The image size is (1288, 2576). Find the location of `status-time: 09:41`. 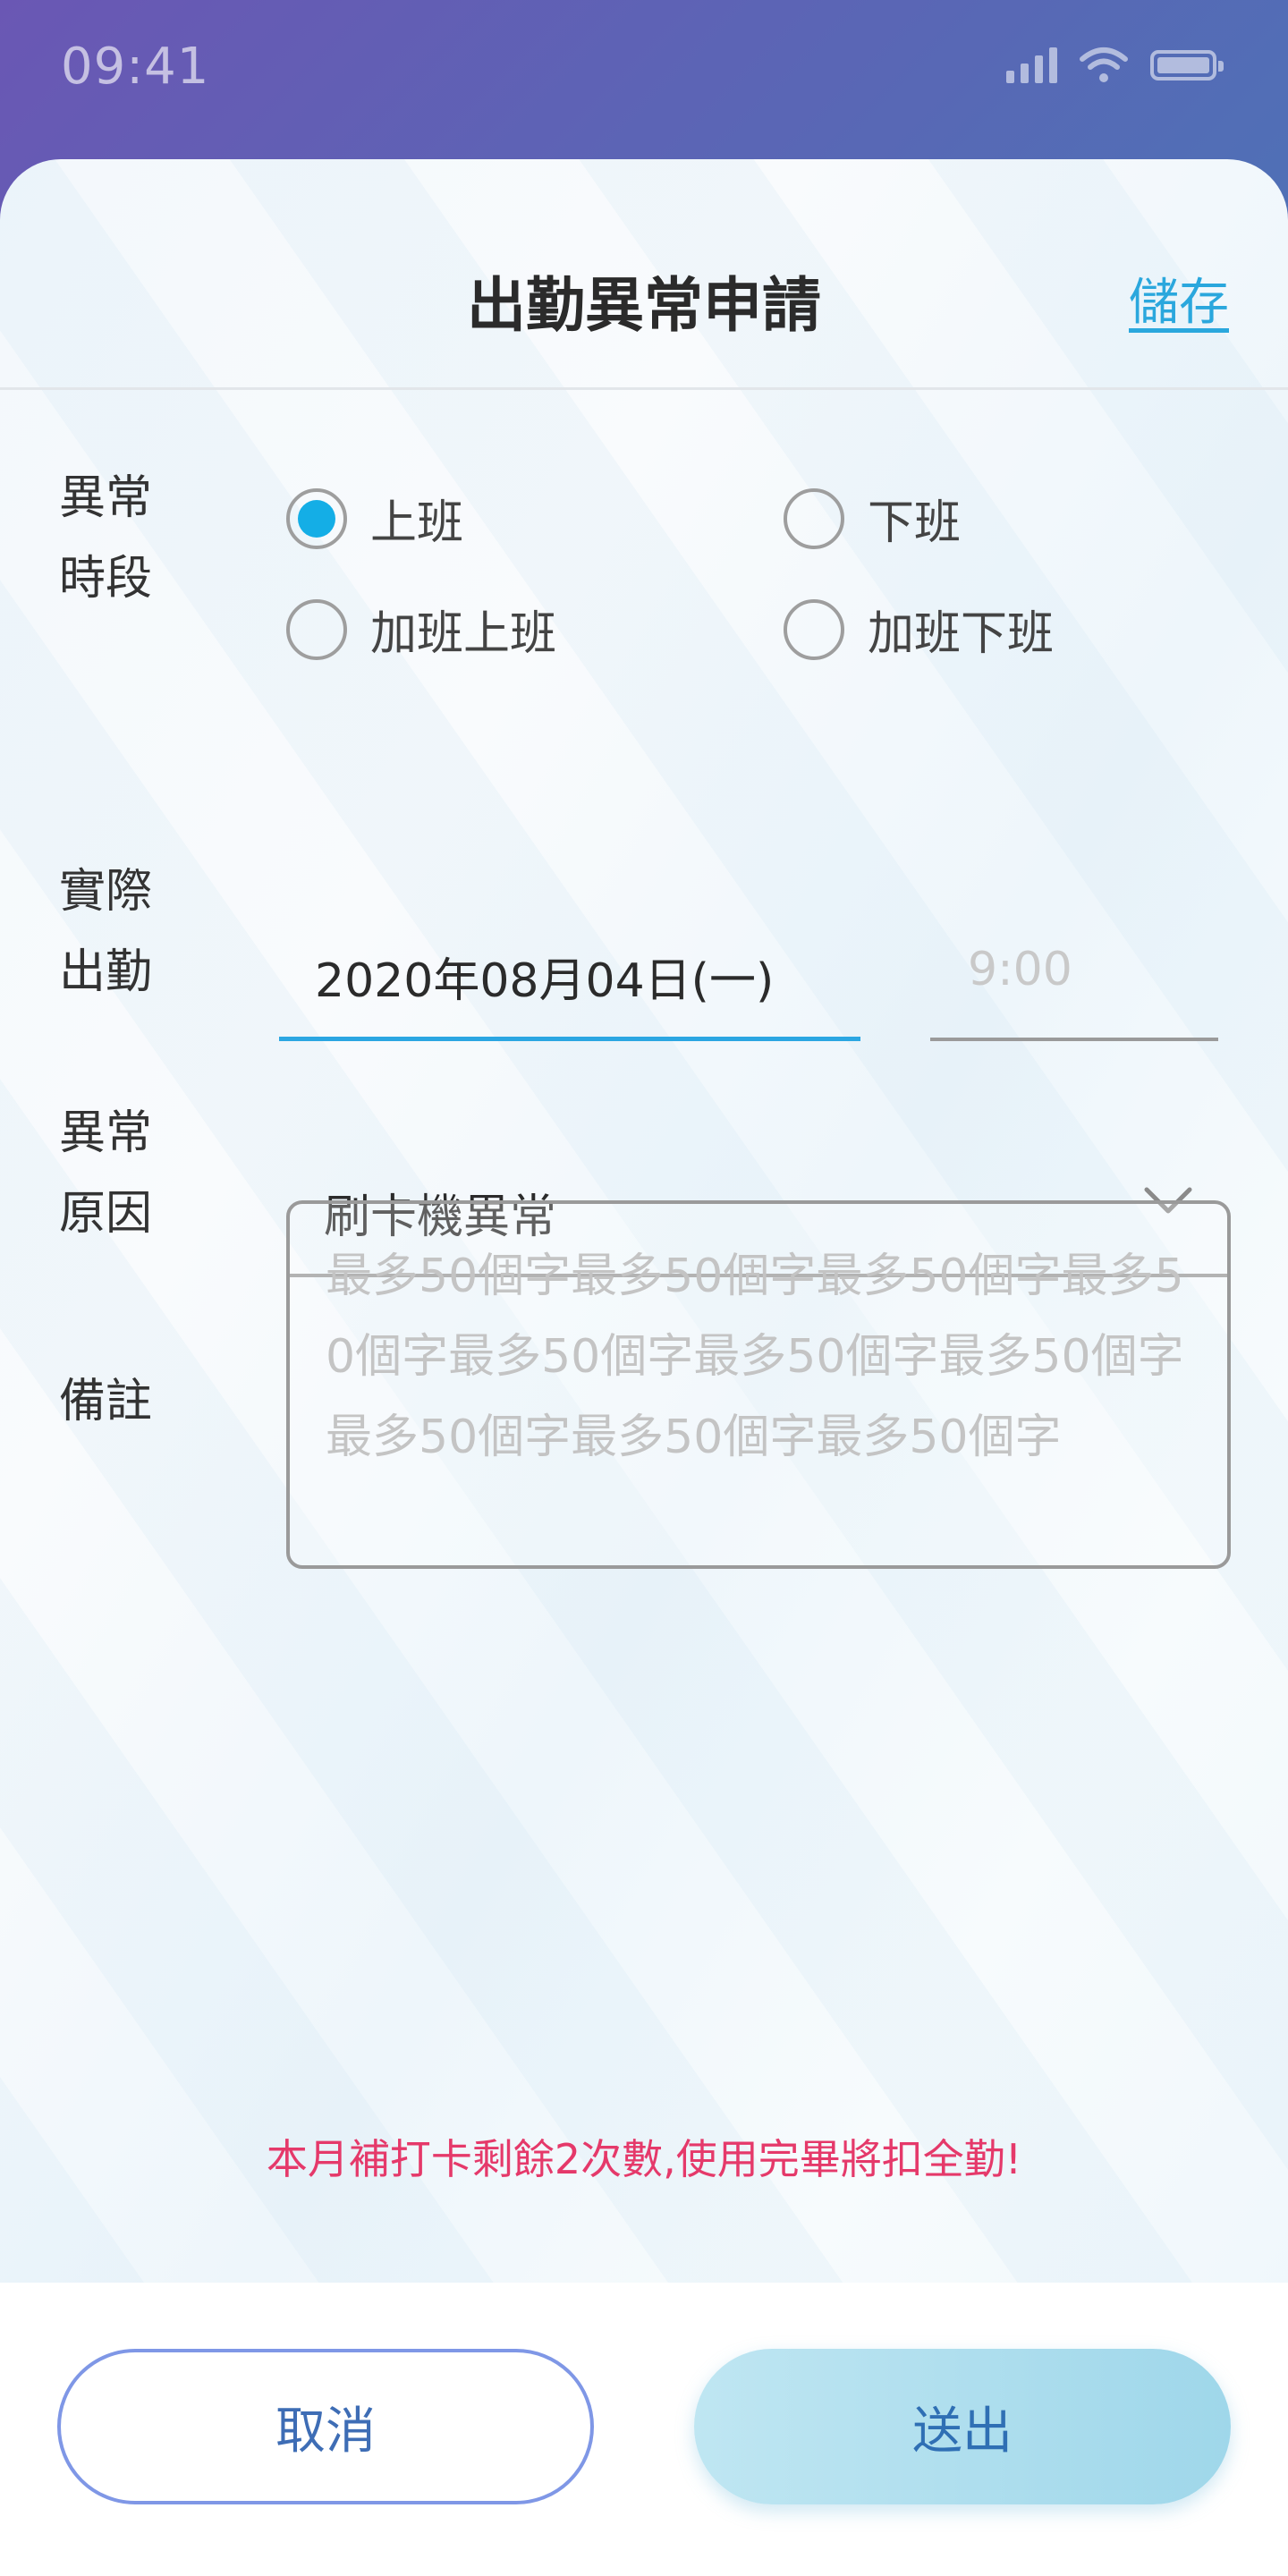

status-time: 09:41 is located at coordinates (135, 67).